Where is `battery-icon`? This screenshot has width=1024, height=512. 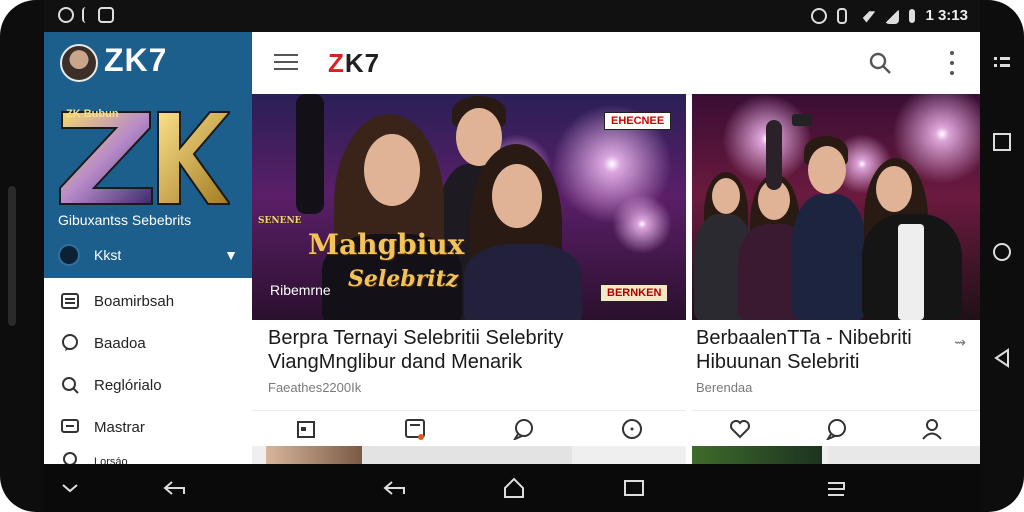 battery-icon is located at coordinates (912, 15).